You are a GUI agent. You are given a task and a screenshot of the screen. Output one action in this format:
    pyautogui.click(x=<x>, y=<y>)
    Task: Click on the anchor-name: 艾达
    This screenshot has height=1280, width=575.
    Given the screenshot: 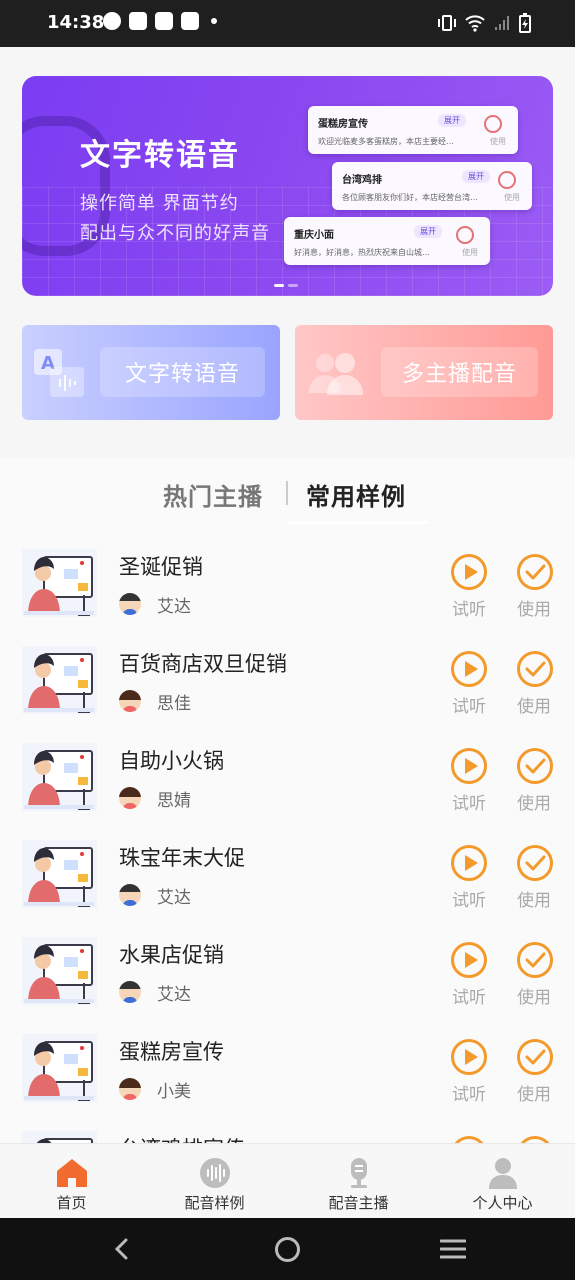 What is the action you would take?
    pyautogui.click(x=174, y=995)
    